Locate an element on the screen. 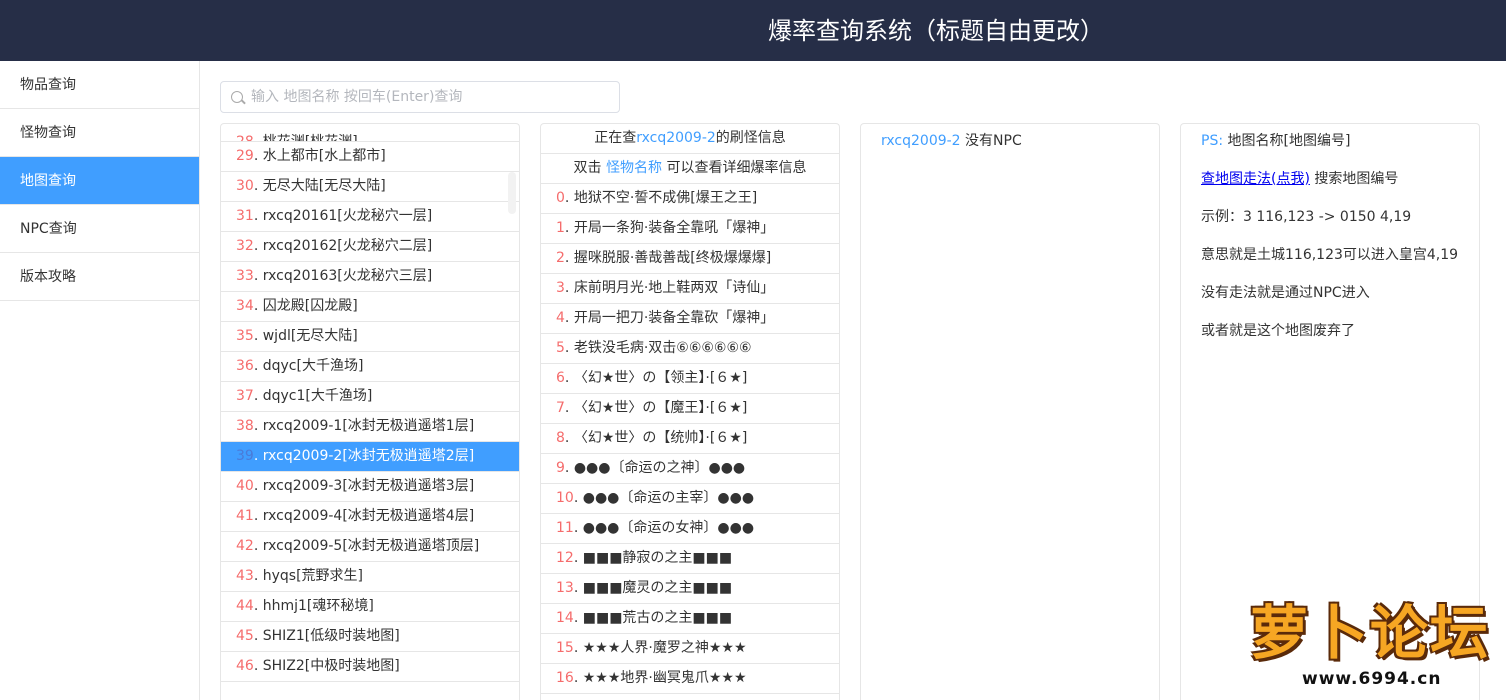 The width and height of the screenshot is (1506, 700). map-row: 37. dqyc1[大千渔场] is located at coordinates (370, 397).